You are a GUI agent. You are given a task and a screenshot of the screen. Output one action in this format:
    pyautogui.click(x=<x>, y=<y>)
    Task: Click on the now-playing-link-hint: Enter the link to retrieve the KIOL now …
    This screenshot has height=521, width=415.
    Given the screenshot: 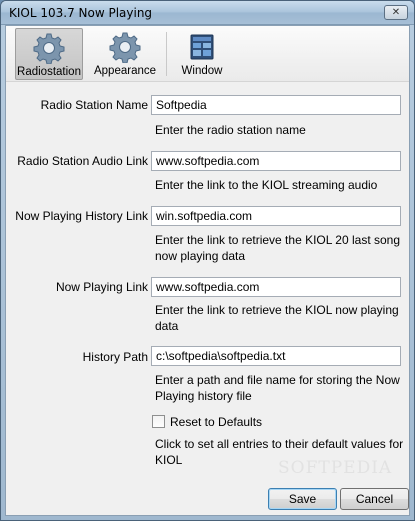 What is the action you would take?
    pyautogui.click(x=277, y=318)
    